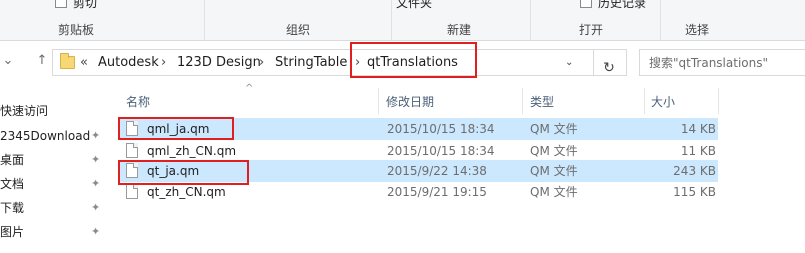  I want to click on address-divider, so click(593, 62).